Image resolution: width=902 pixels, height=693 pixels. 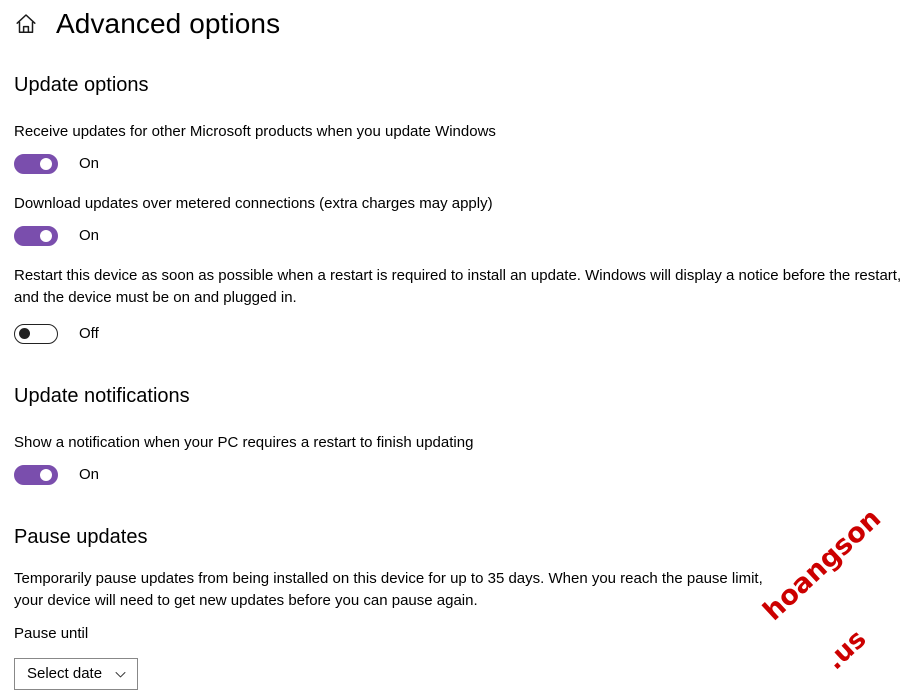 I want to click on toggle-row-metered-connections: On, so click(x=458, y=236).